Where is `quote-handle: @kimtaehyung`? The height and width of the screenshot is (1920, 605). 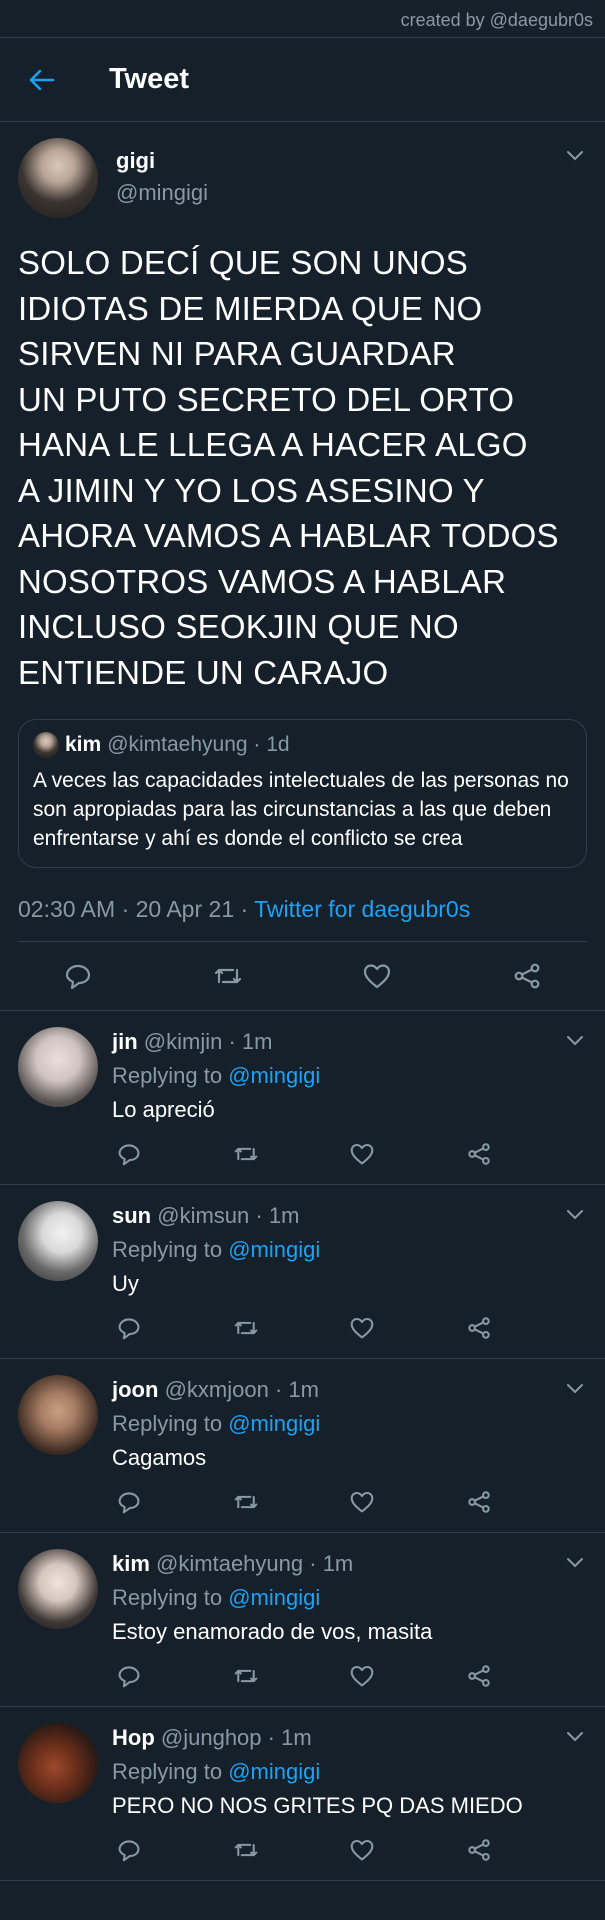 quote-handle: @kimtaehyung is located at coordinates (177, 744).